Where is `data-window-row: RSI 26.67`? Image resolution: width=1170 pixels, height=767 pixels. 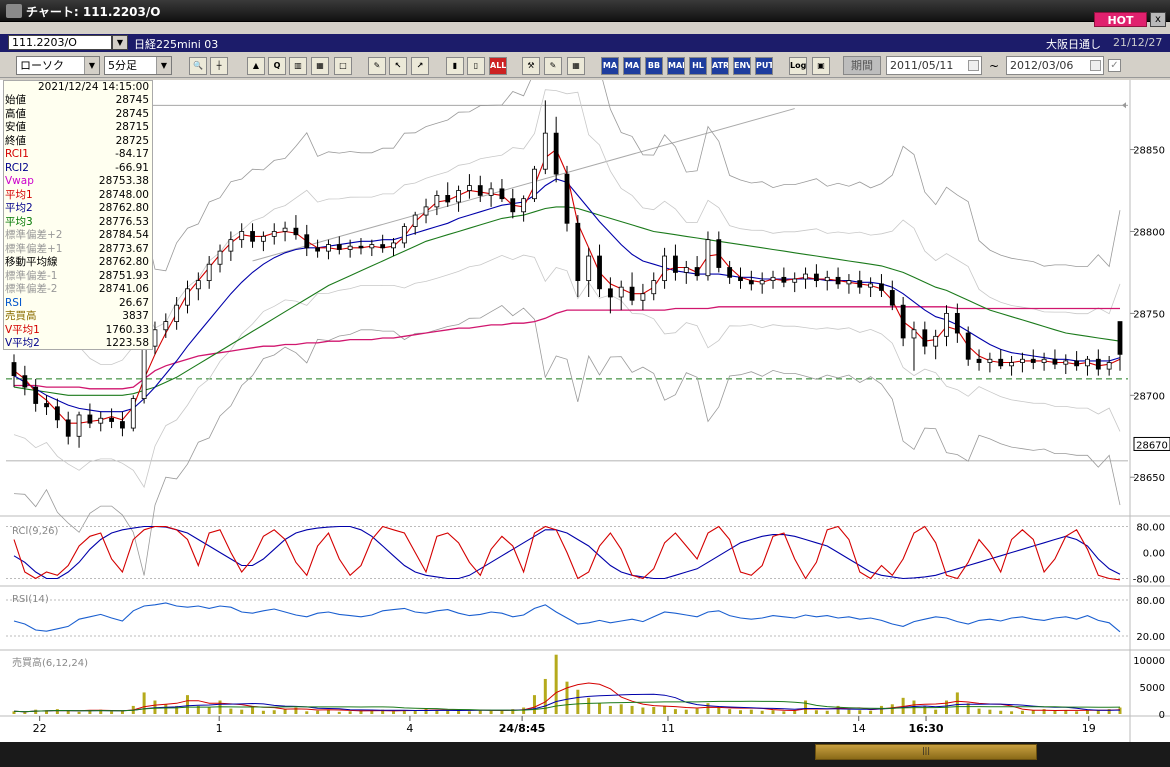
data-window-row: RSI 26.67 is located at coordinates (78, 303).